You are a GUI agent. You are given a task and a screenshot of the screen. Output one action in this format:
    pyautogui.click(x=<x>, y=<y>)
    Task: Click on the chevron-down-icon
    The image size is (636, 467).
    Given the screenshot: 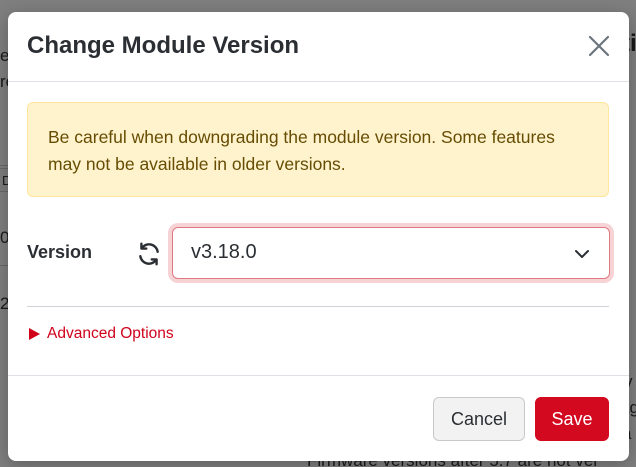 What is the action you would take?
    pyautogui.click(x=582, y=254)
    